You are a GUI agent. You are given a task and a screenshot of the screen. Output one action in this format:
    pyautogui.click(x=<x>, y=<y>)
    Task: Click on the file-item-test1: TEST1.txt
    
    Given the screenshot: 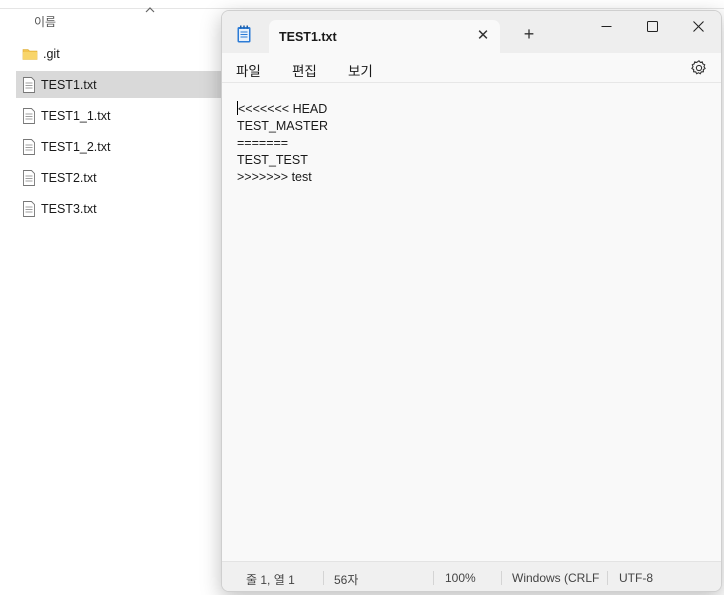 What is the action you would take?
    pyautogui.click(x=121, y=84)
    